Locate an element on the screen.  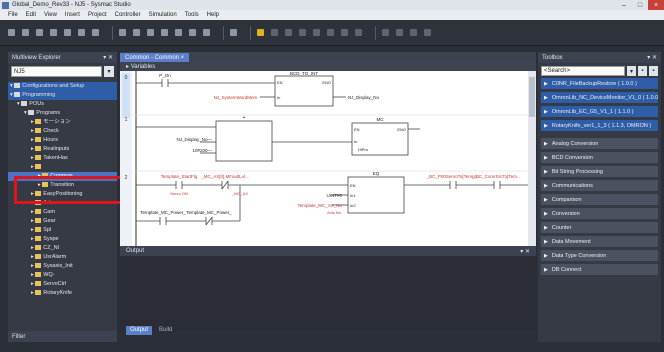
toolbox-library-item: ▶ RotaryKnife_ver1_1_3 ( 1.1.3, OMRON ) is located at coordinates (599, 125).